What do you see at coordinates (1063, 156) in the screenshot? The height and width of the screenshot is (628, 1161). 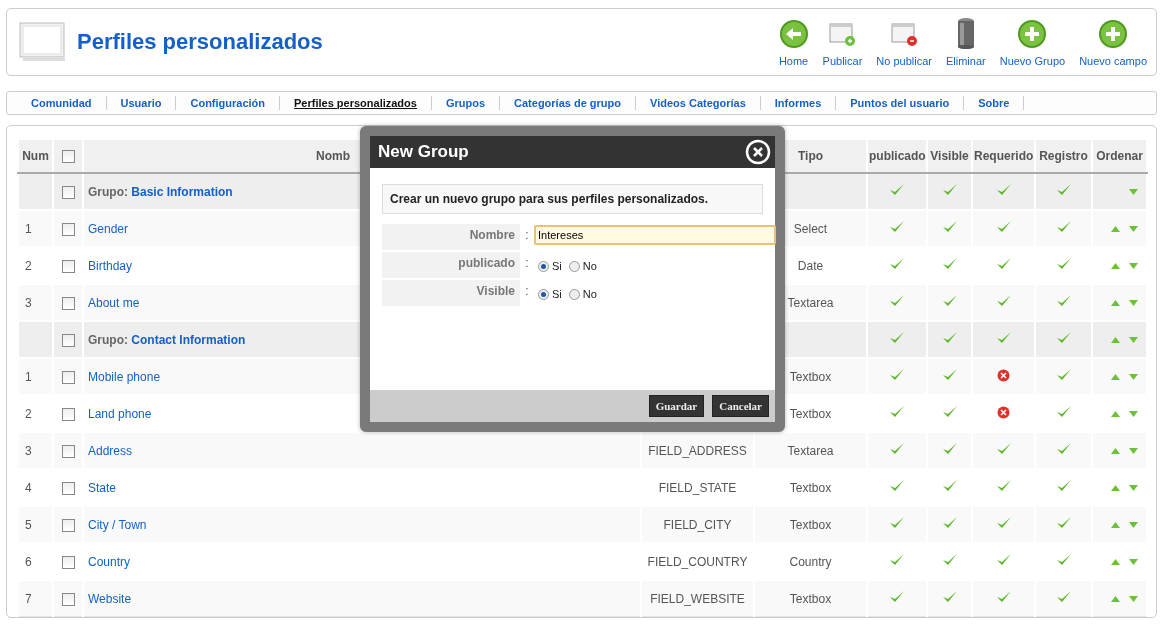 I see `column-header: Registro` at bounding box center [1063, 156].